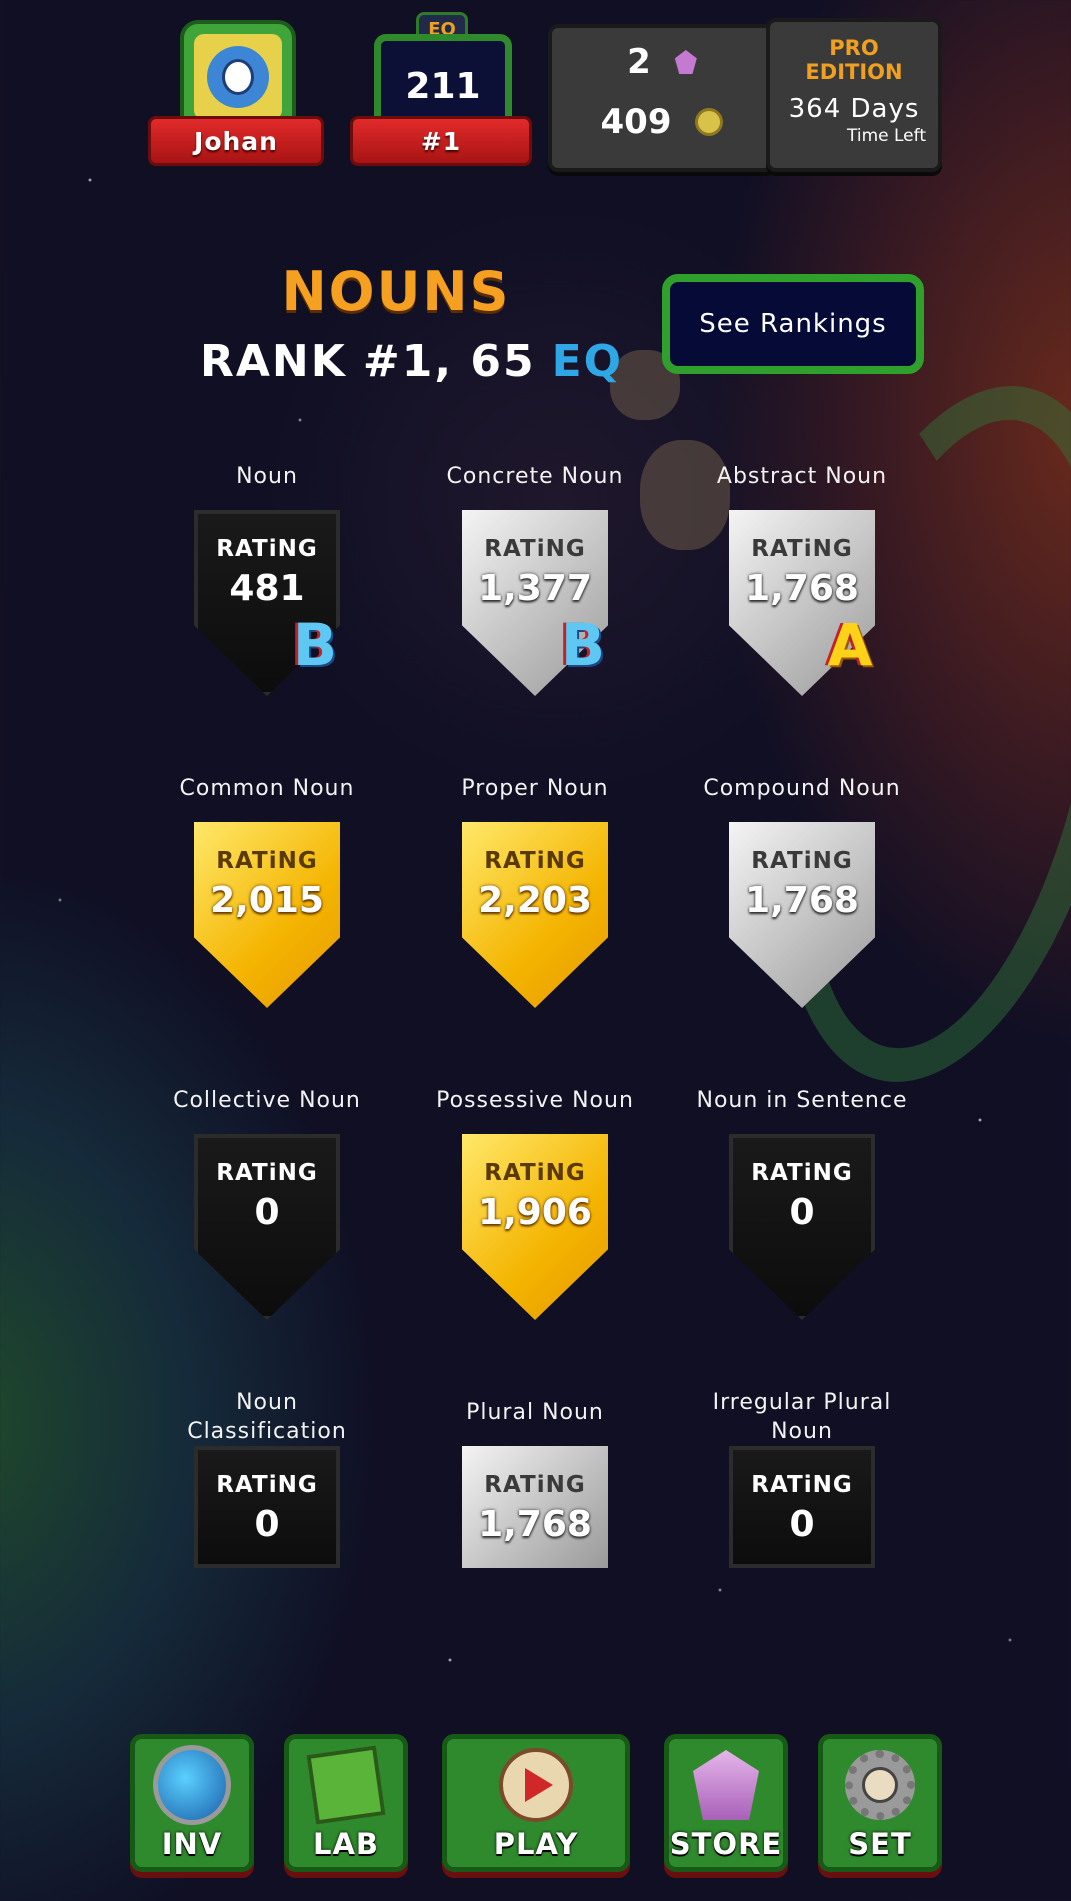  Describe the element at coordinates (449, 361) in the screenshot. I see `rank-value: #1, 65` at that location.